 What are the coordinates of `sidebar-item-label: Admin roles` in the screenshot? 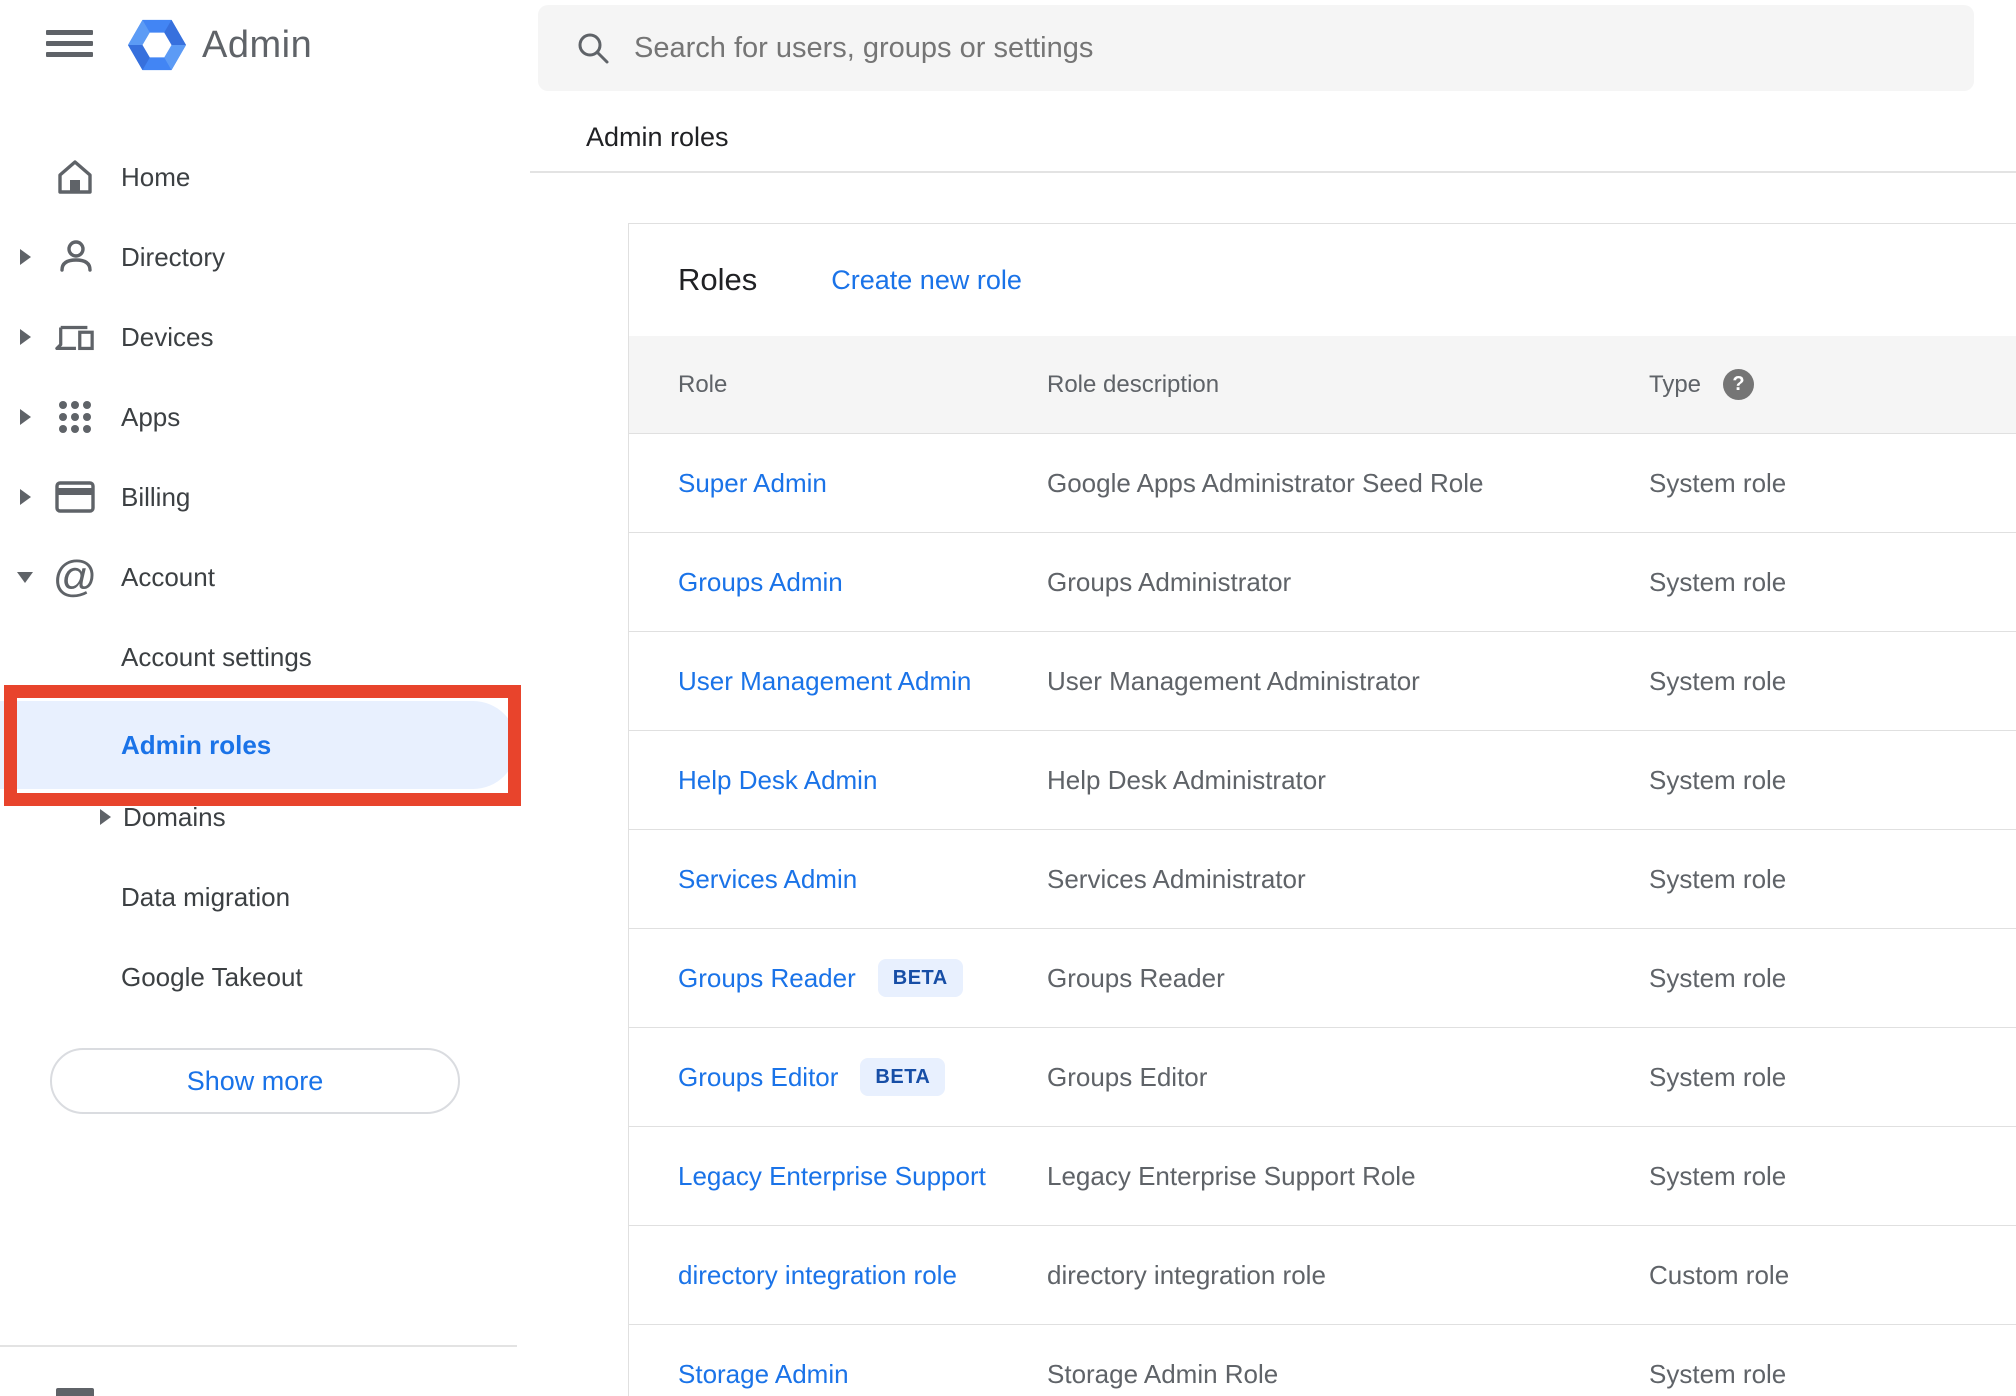 It's located at (196, 744).